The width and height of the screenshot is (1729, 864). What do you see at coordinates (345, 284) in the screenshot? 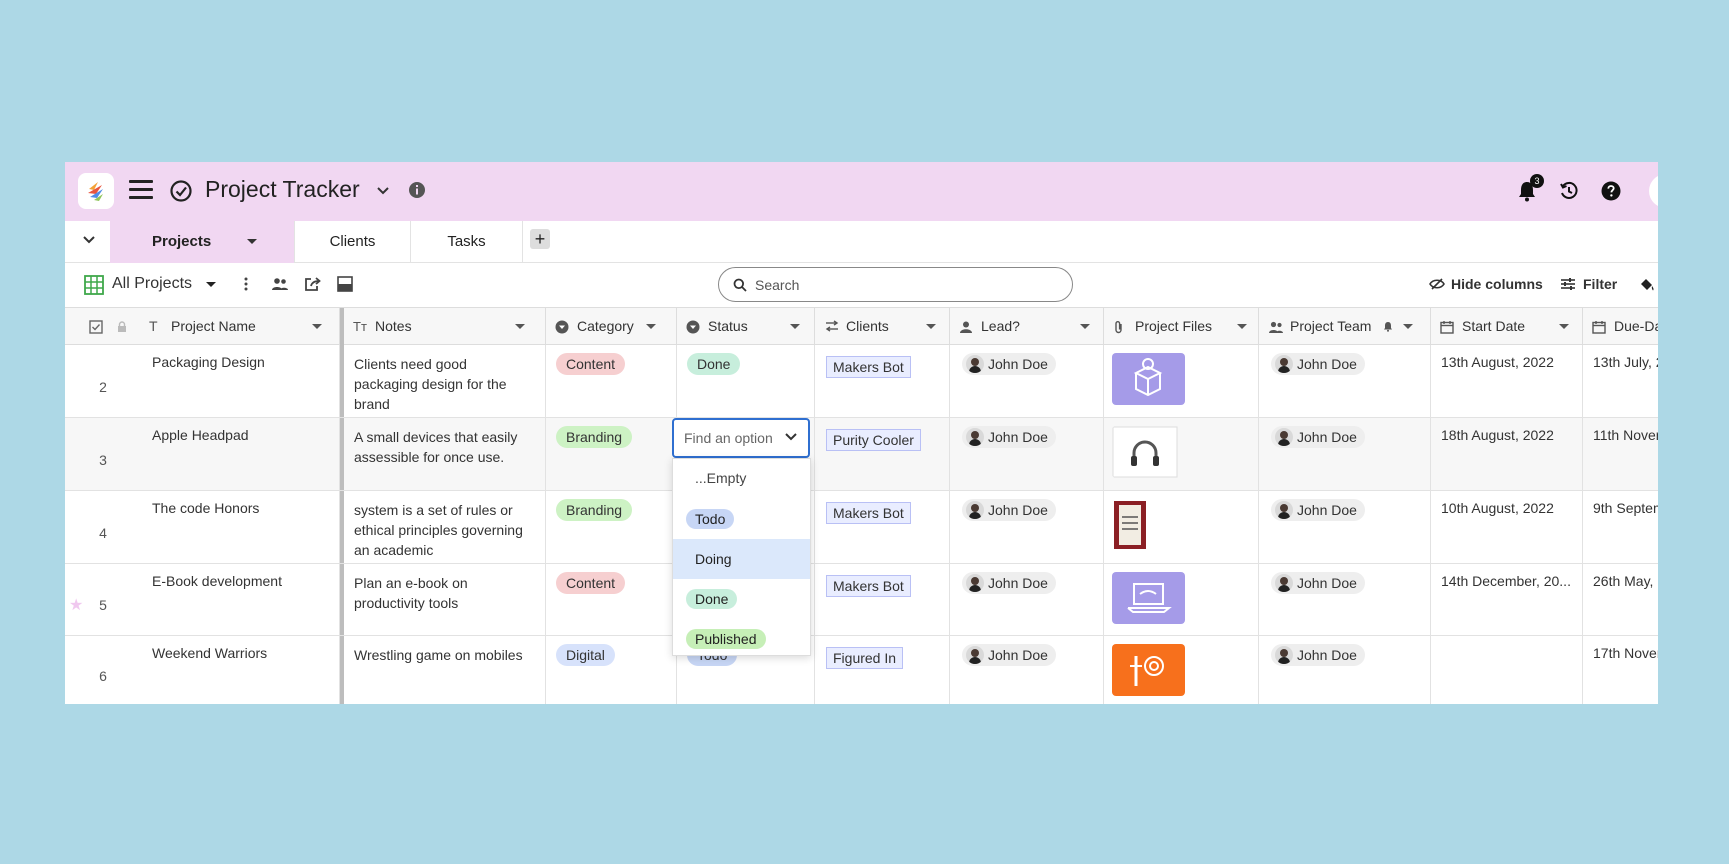
I see `print-icon` at bounding box center [345, 284].